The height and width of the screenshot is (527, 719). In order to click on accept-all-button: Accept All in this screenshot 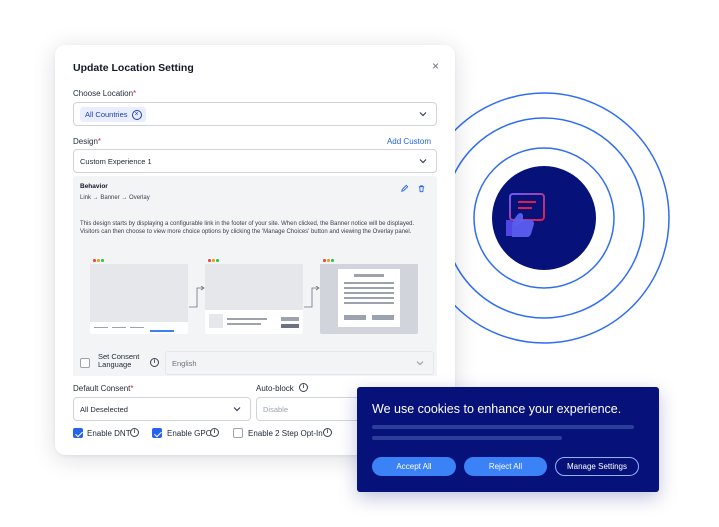, I will do `click(414, 466)`.